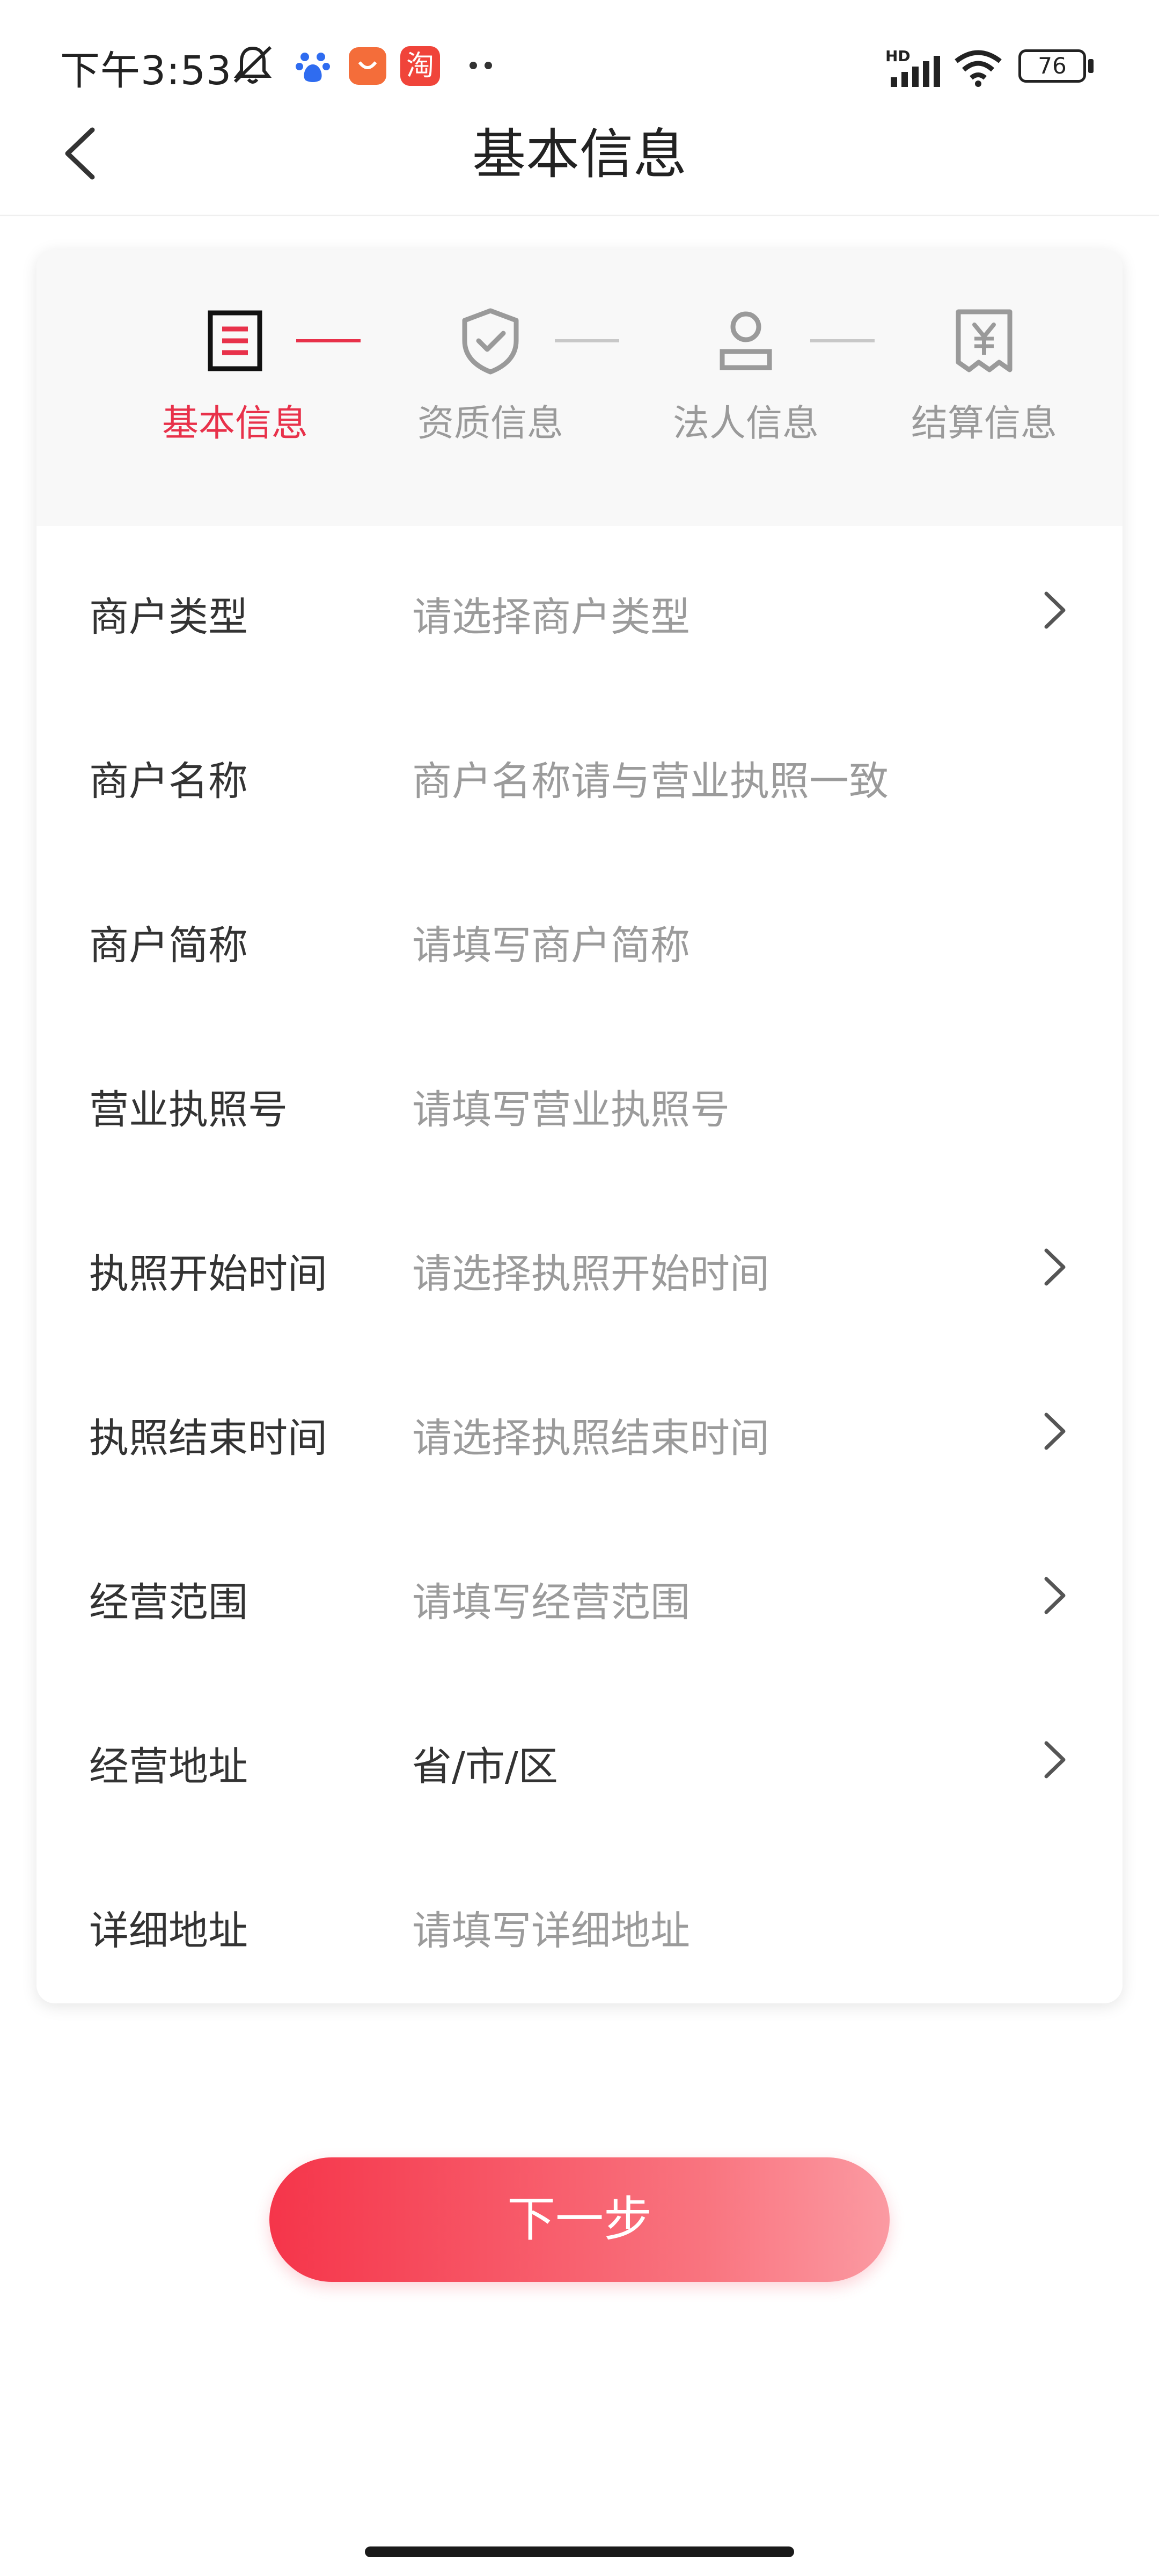 This screenshot has width=1159, height=2576. Describe the element at coordinates (579, 47) in the screenshot. I see `status-bar: 下午3:53 淘 HD 76` at that location.